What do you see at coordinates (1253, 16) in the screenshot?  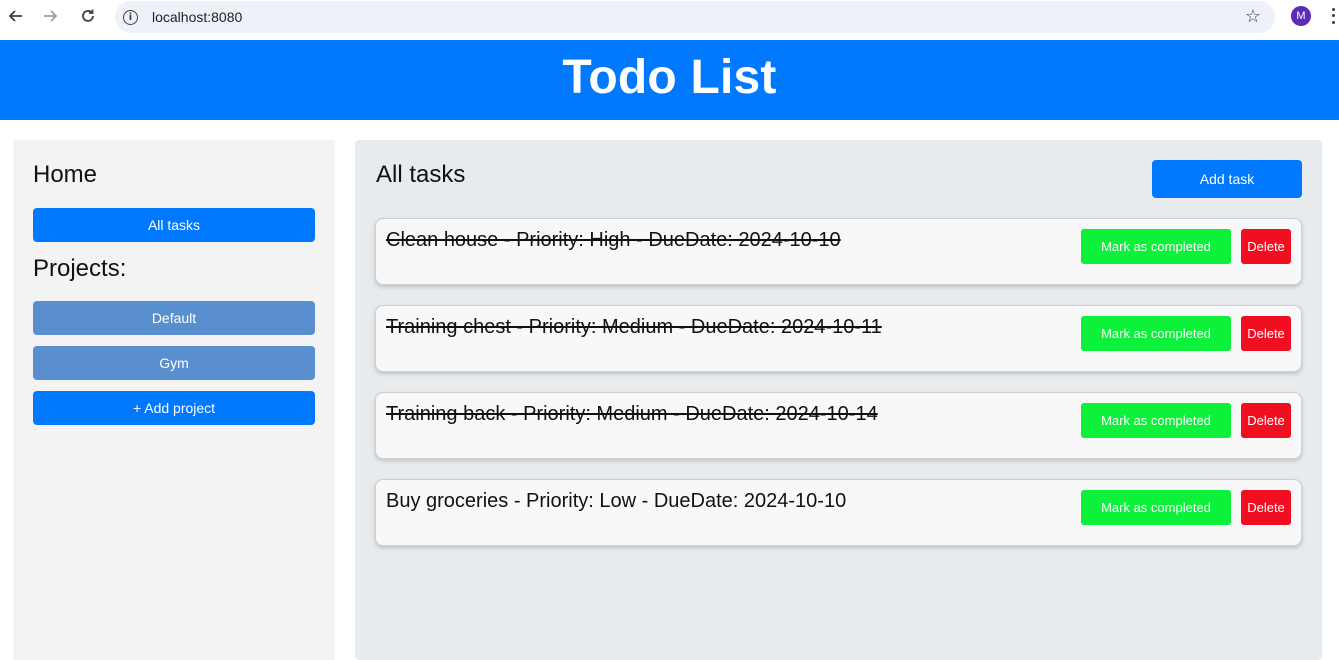 I see `star-icon: ☆` at bounding box center [1253, 16].